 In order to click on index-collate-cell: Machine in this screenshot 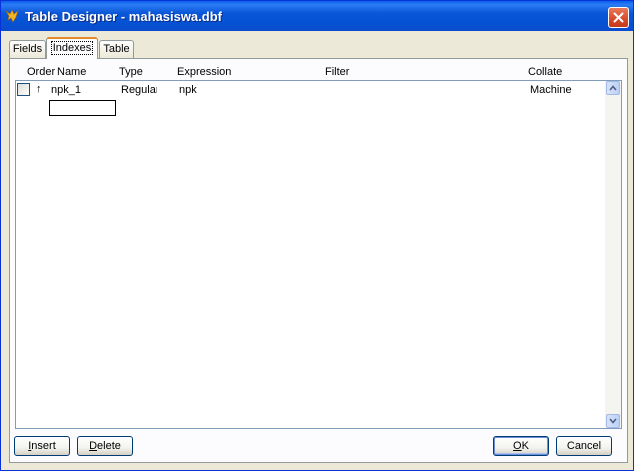, I will do `click(566, 90)`.